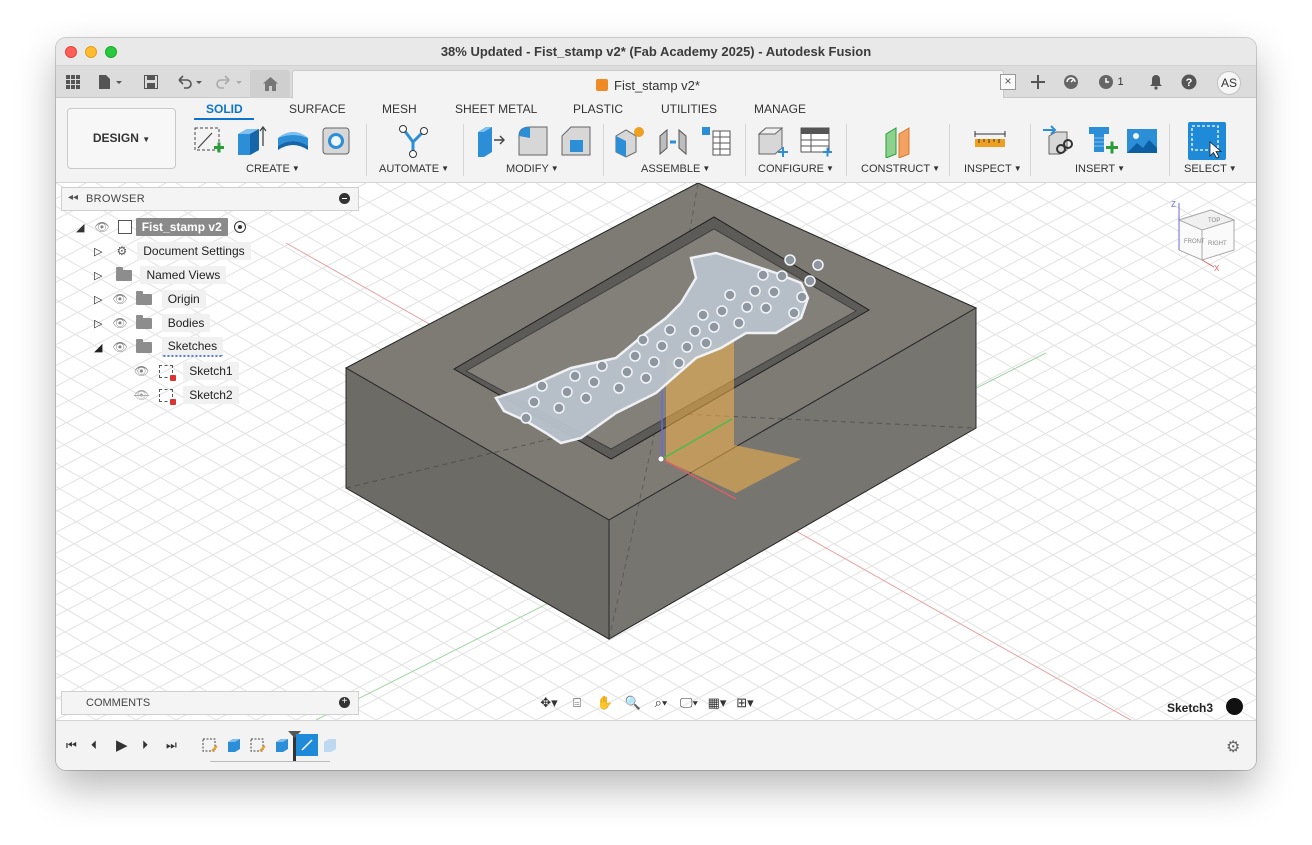  I want to click on tab-plastic: PLASTIC, so click(598, 109).